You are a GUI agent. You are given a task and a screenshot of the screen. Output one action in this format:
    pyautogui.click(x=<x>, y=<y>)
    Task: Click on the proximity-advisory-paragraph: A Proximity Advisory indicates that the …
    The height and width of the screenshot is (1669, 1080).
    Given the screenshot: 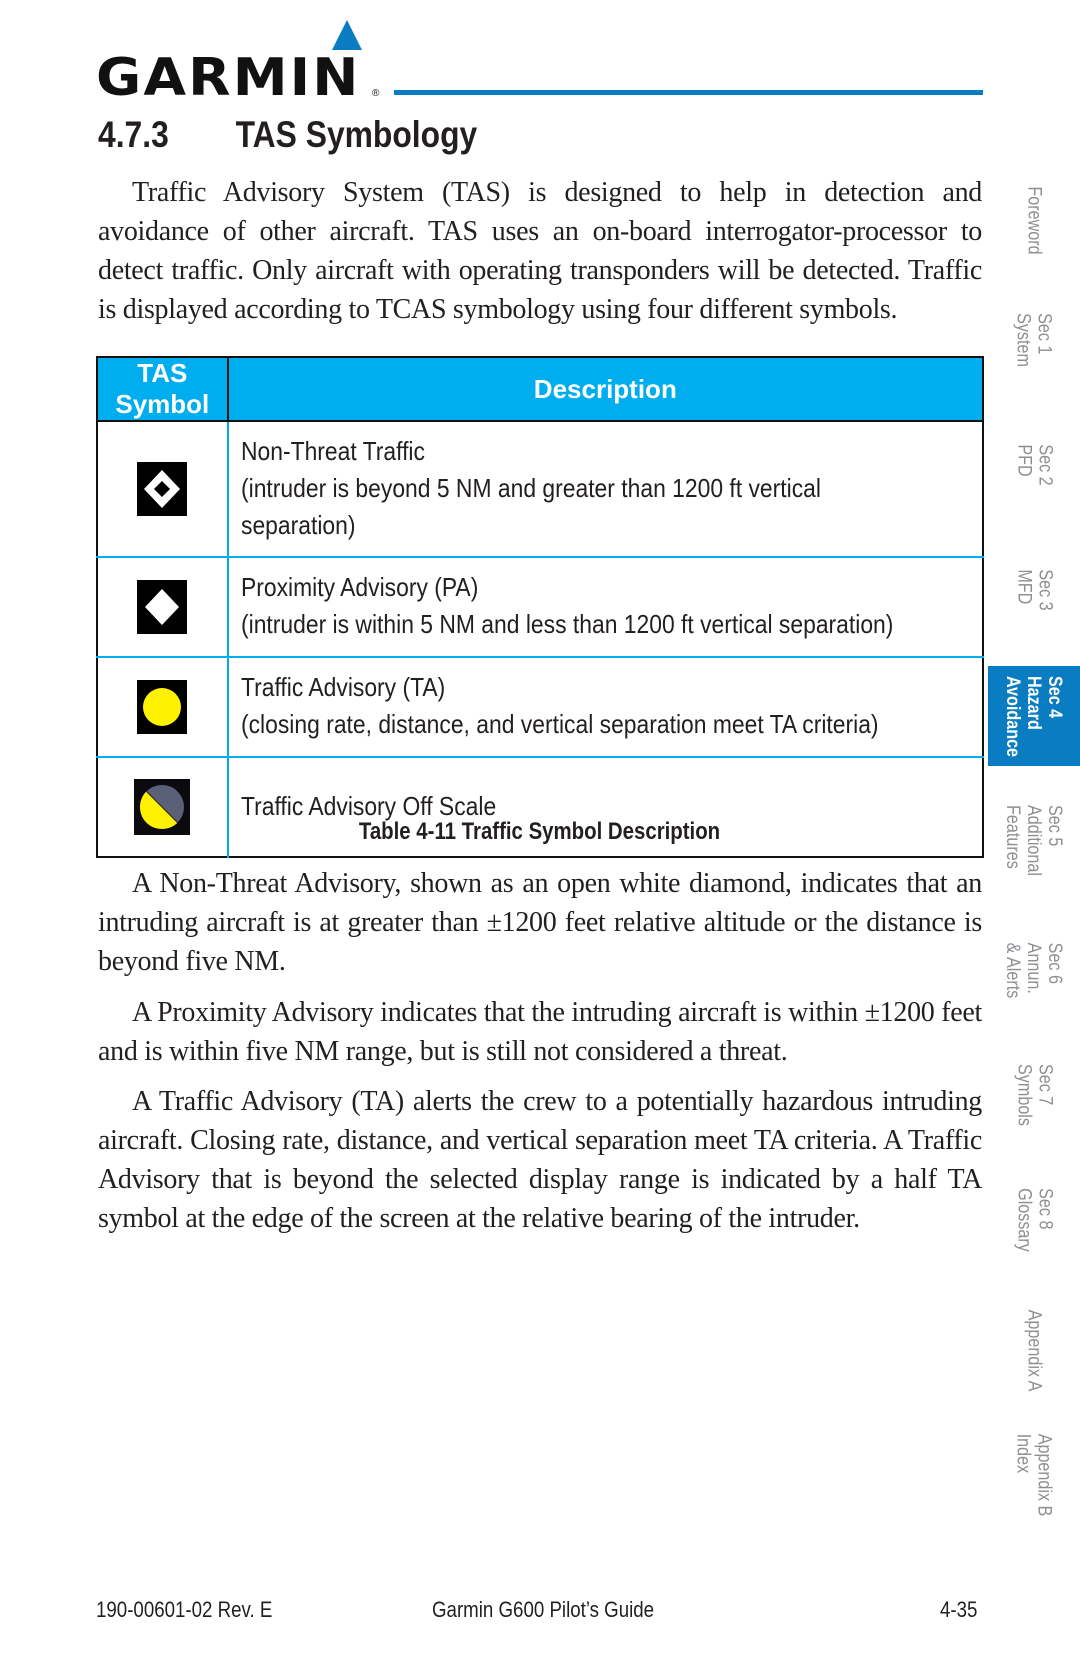 What is the action you would take?
    pyautogui.click(x=540, y=1032)
    